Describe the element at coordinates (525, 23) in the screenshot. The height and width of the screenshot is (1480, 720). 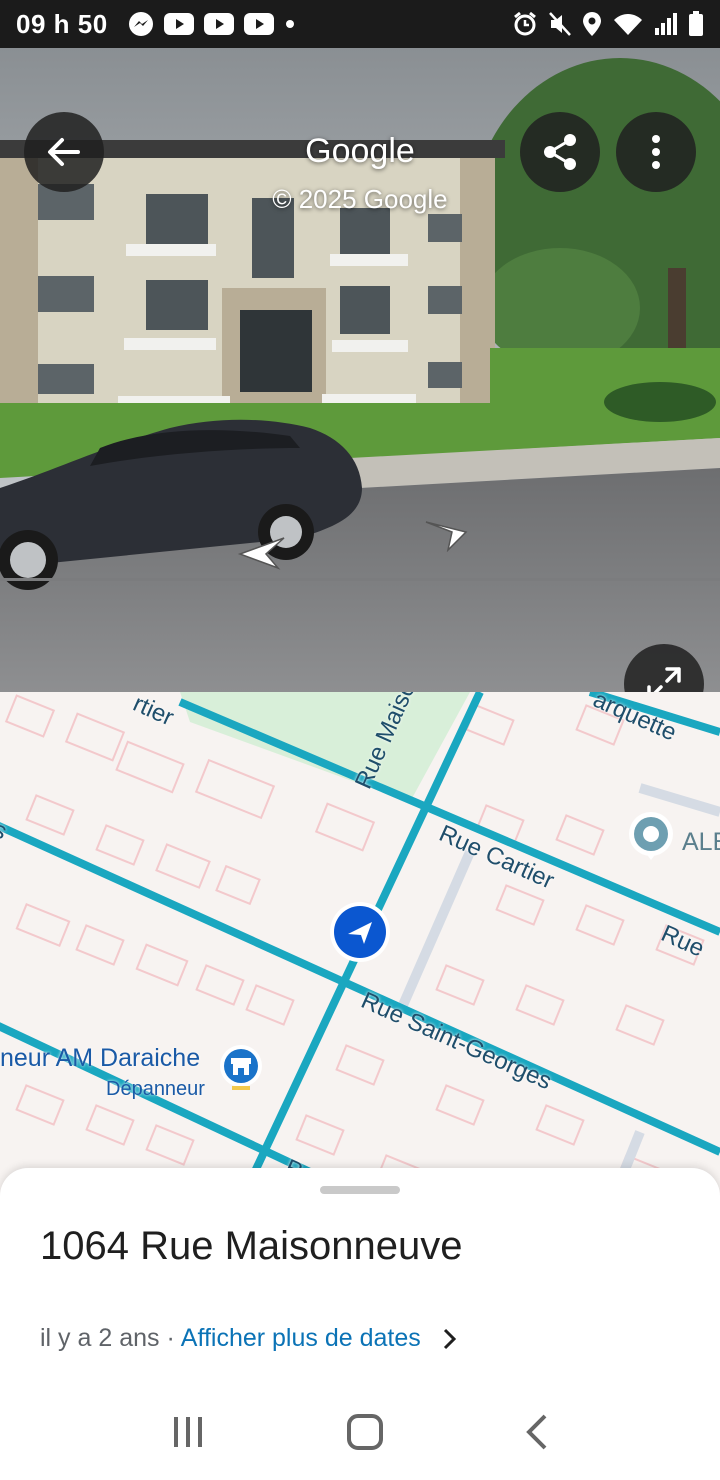
I see `alarm-icon` at that location.